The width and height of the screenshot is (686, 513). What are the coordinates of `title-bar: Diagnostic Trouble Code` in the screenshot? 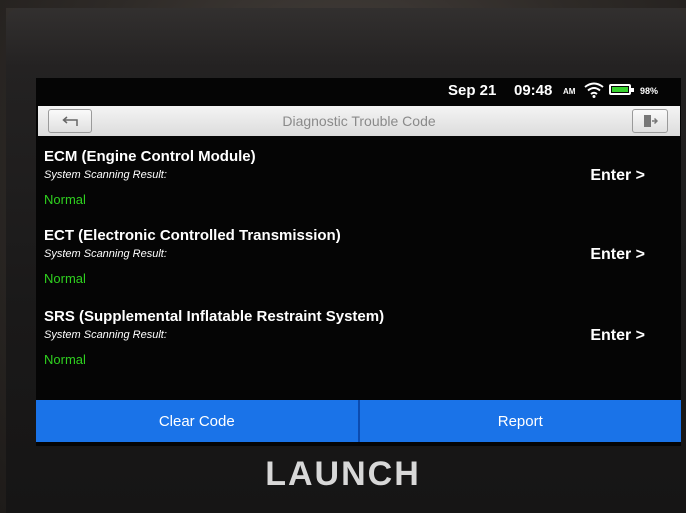 It's located at (359, 121).